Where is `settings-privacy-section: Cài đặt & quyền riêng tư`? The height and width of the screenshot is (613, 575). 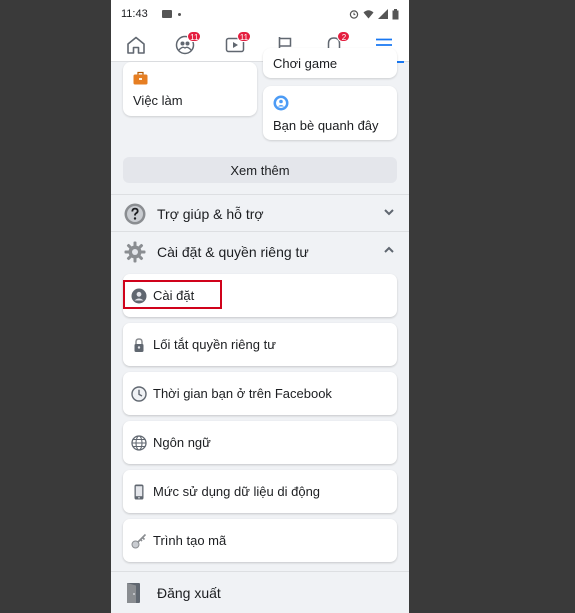 settings-privacy-section: Cài đặt & quyền riêng tư is located at coordinates (260, 252).